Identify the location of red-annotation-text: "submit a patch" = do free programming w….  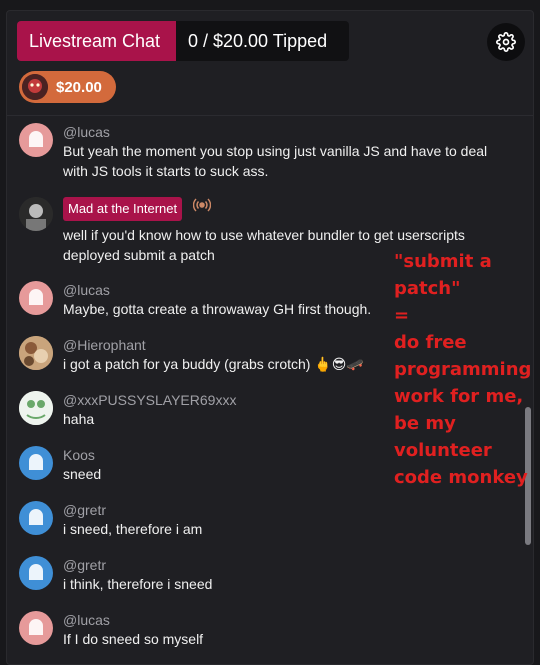
(463, 369).